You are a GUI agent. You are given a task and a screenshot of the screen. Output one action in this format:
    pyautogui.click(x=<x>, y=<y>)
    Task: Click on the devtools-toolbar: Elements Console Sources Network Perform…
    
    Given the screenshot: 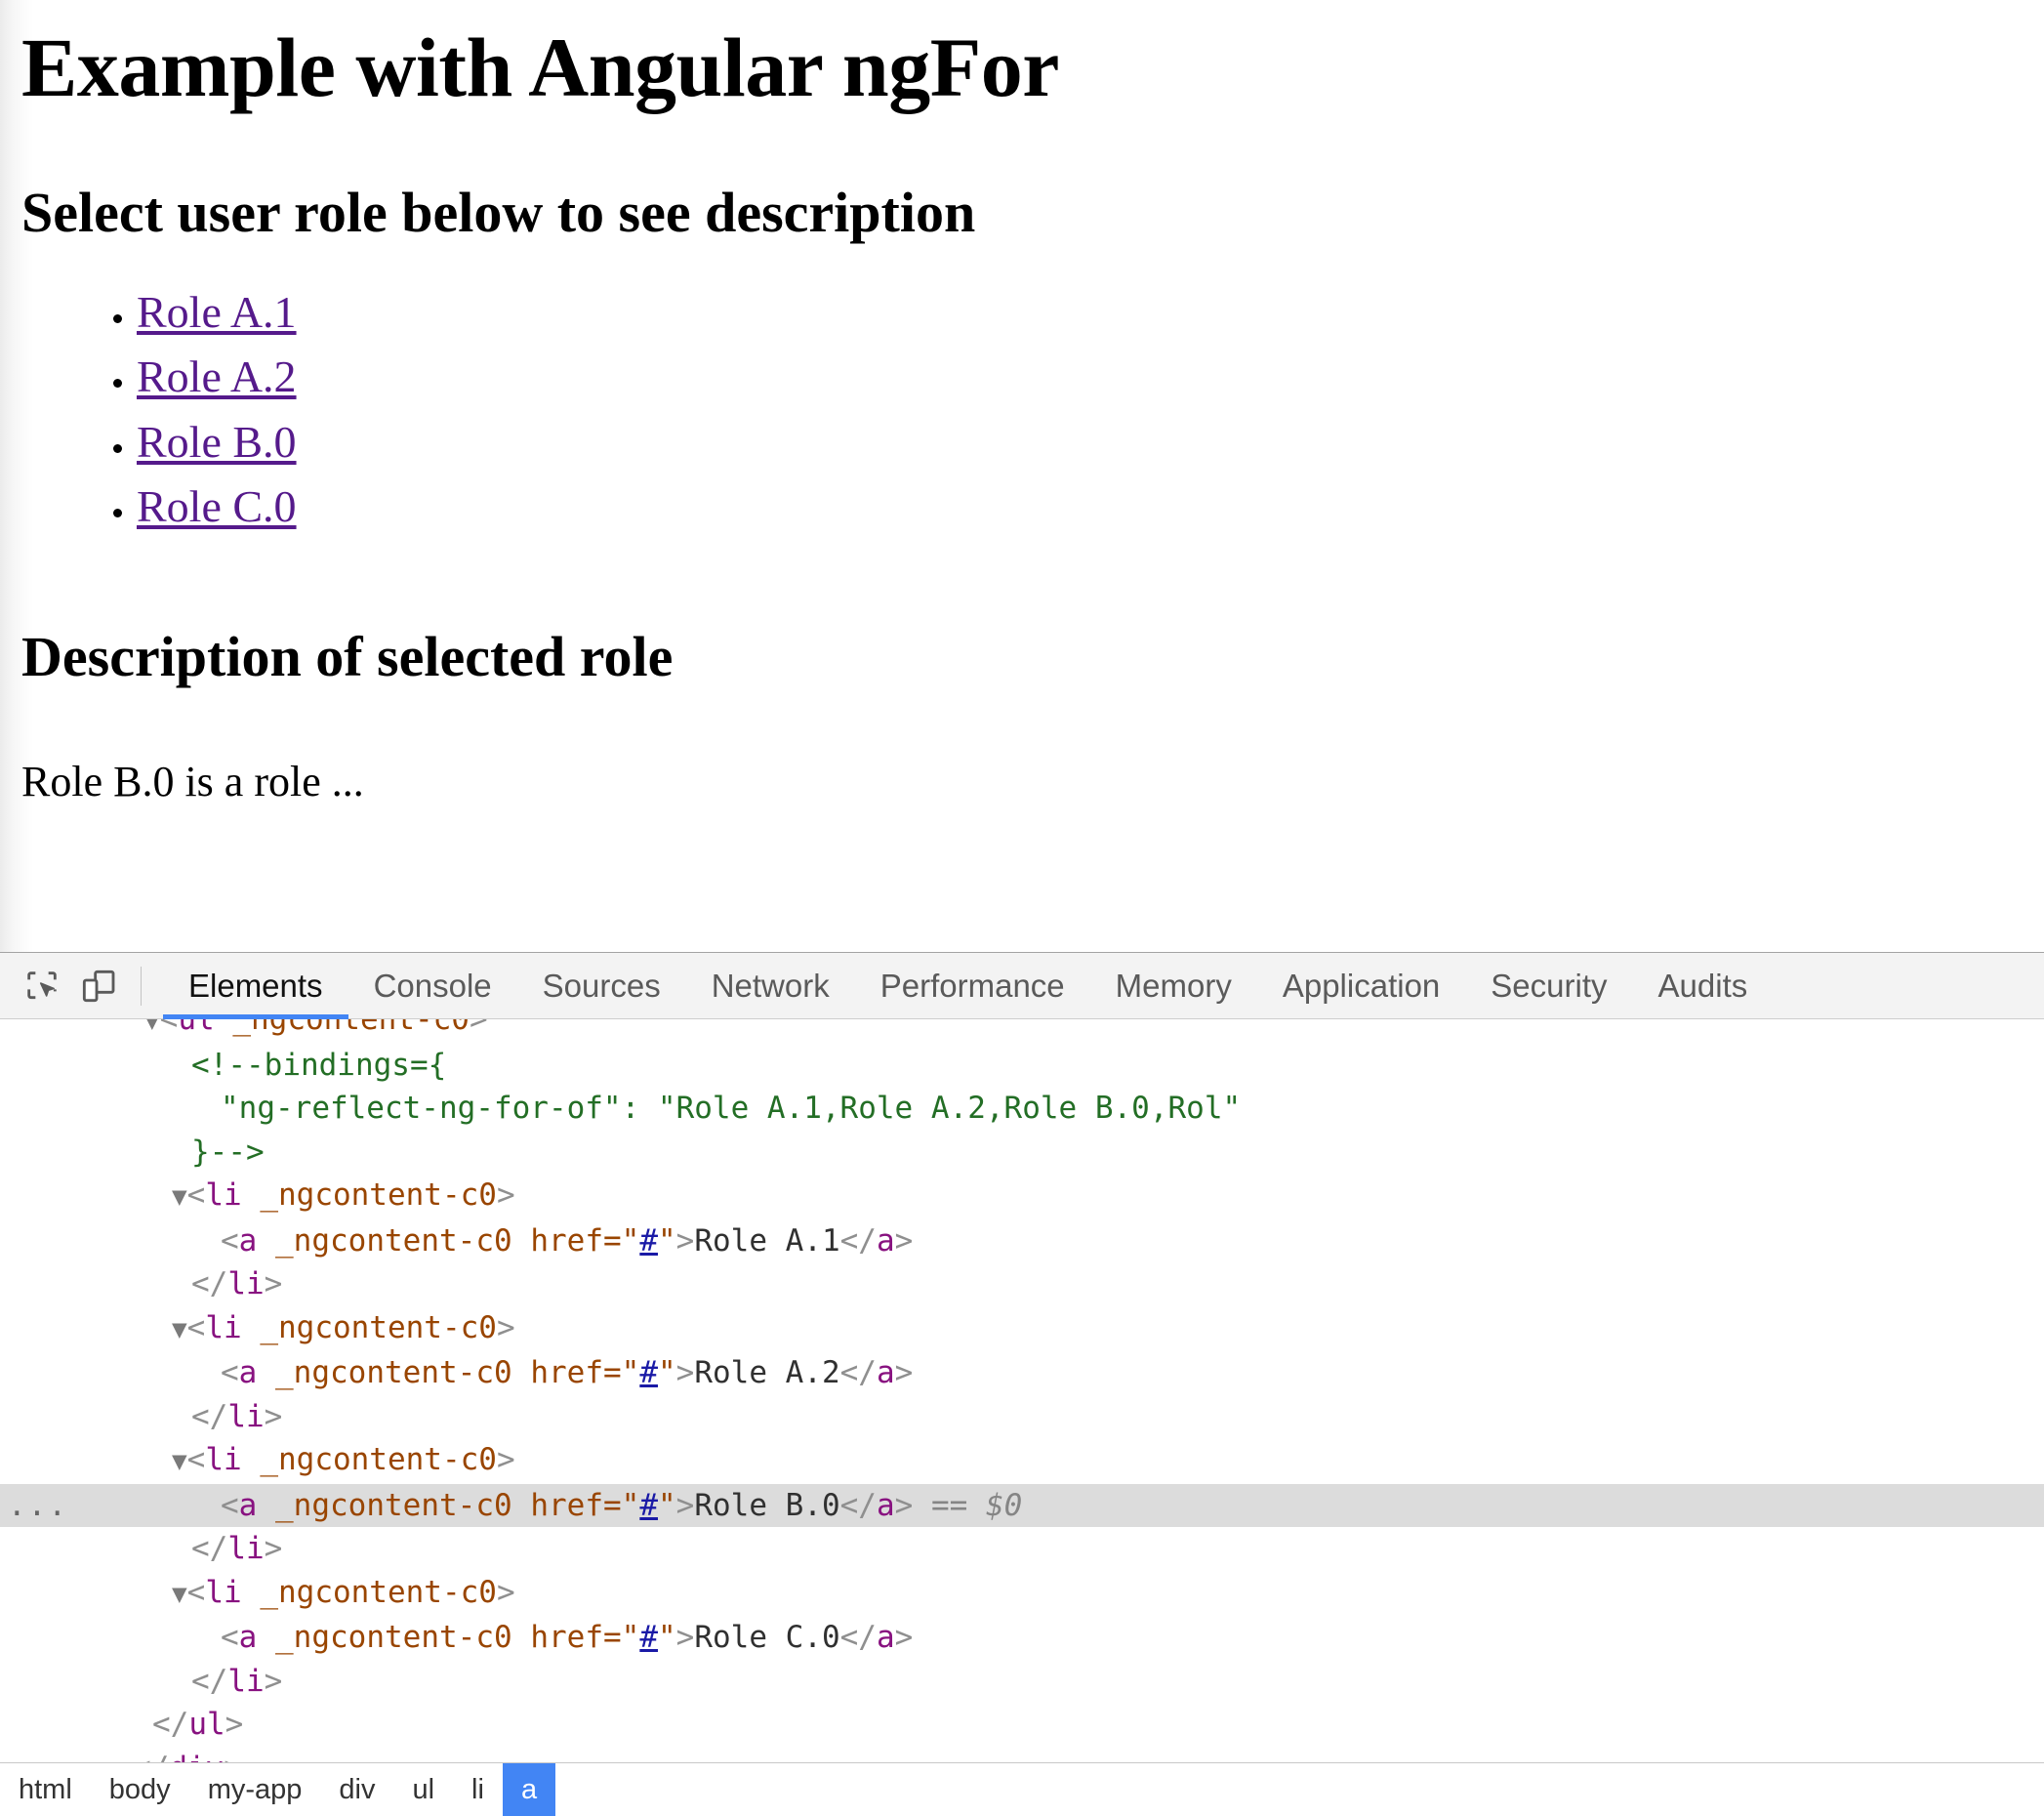 What is the action you would take?
    pyautogui.click(x=1022, y=986)
    